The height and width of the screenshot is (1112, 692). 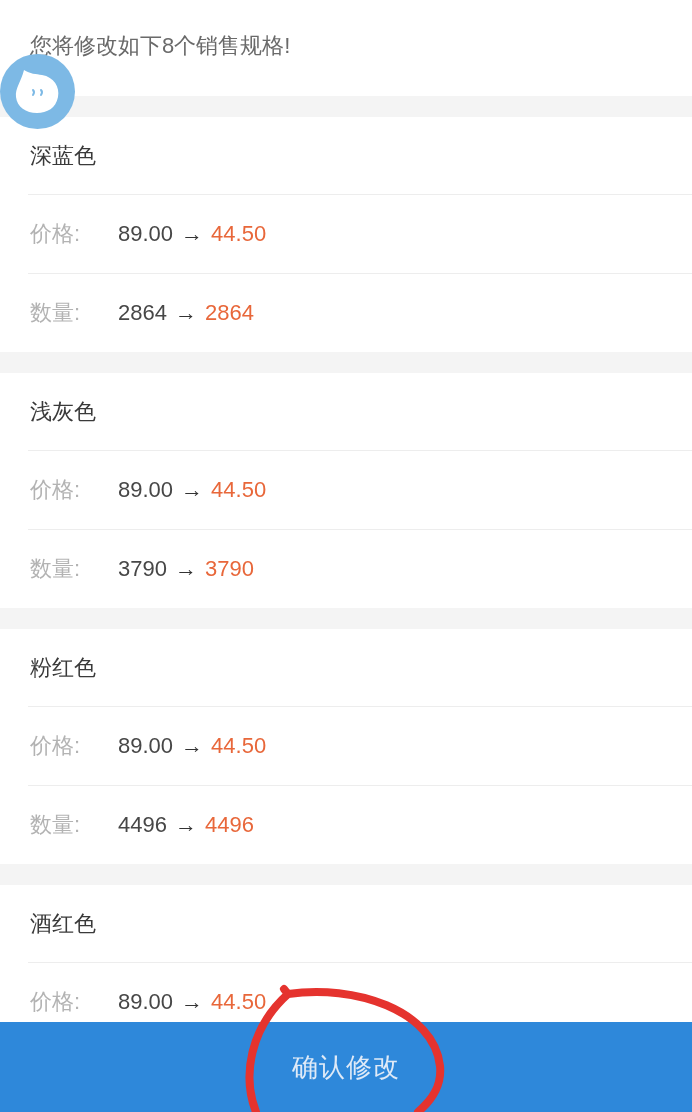 What do you see at coordinates (229, 569) in the screenshot?
I see `new-value: 3790` at bounding box center [229, 569].